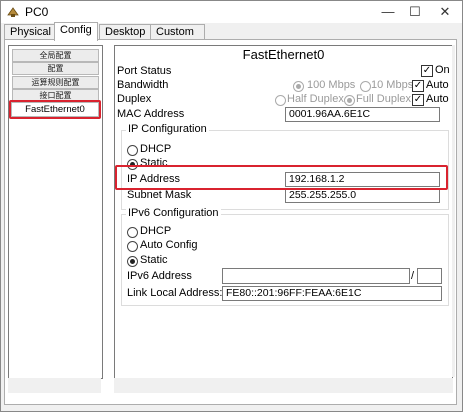  I want to click on ipv6-dhcp-radio, so click(132, 232).